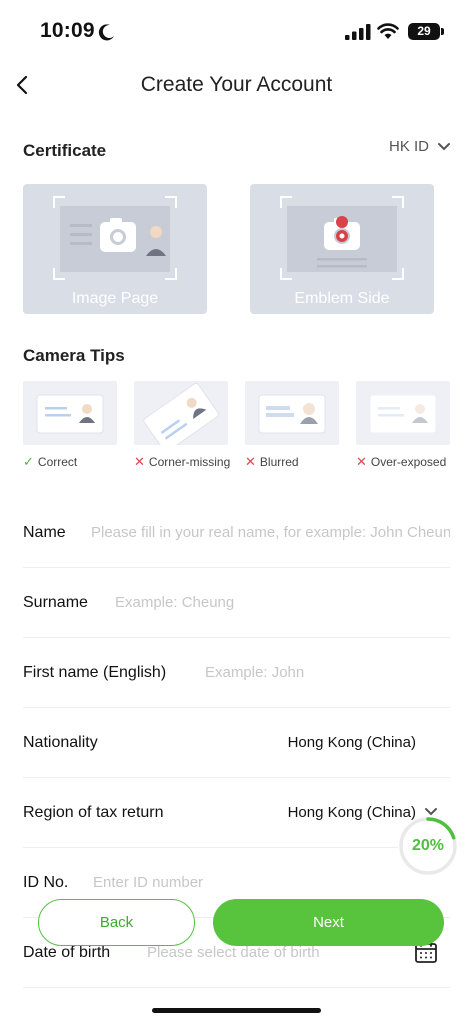  I want to click on tip-correct-image, so click(70, 413).